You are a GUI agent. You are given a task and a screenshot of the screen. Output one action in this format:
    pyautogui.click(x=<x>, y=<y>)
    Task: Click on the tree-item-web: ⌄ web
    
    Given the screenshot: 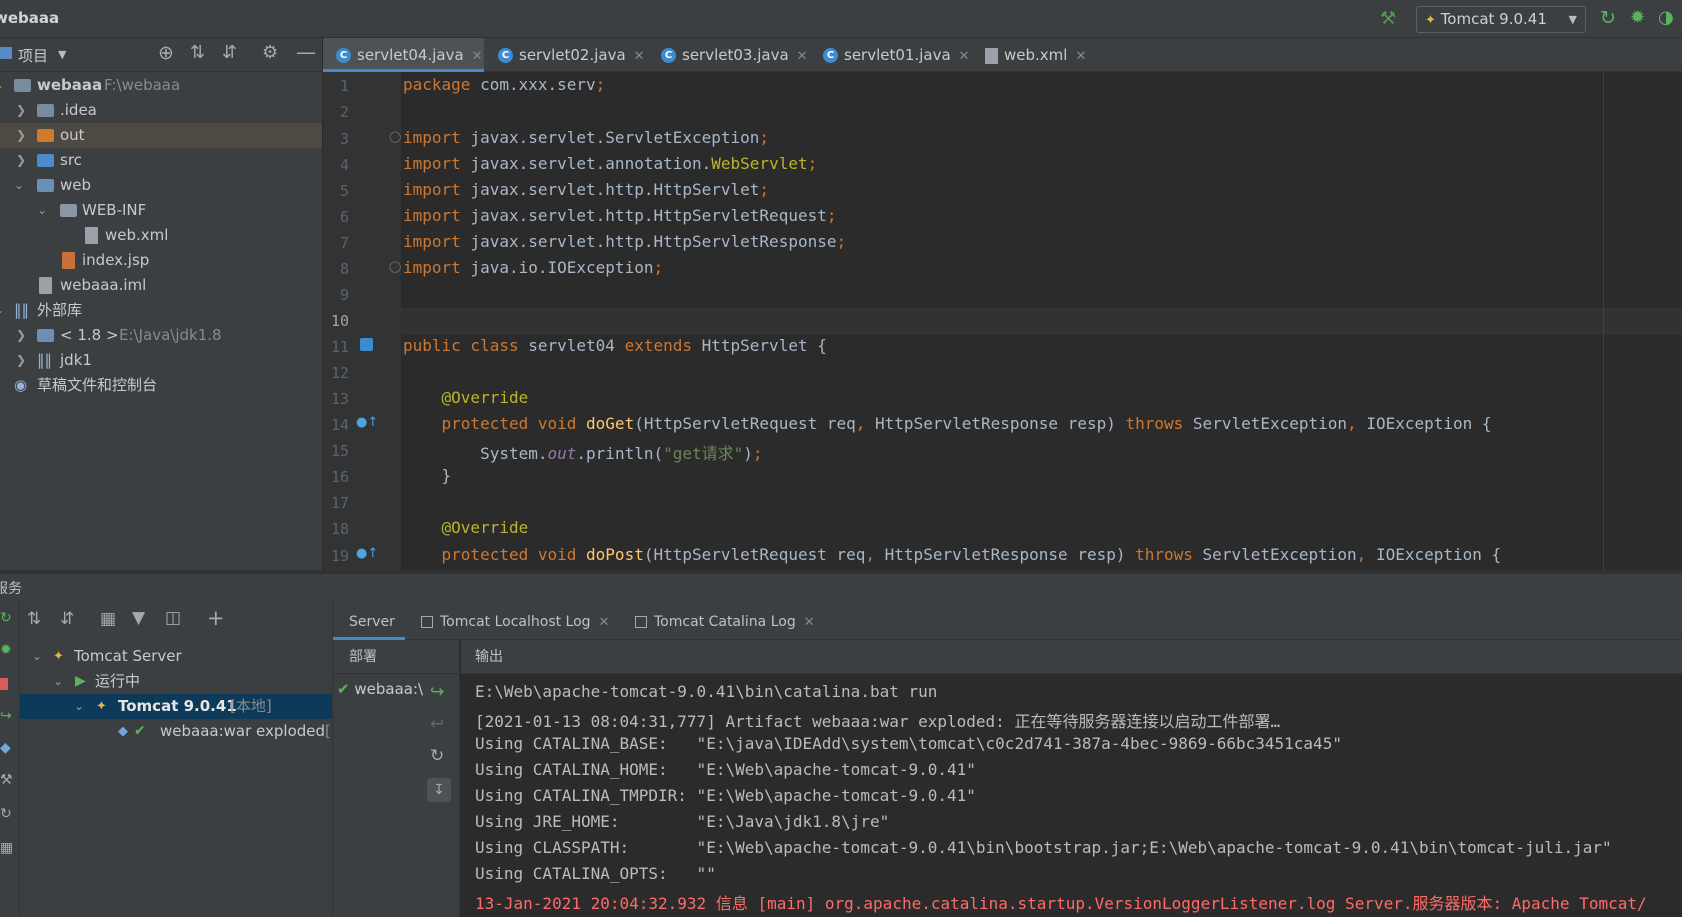 What is the action you would take?
    pyautogui.click(x=161, y=185)
    